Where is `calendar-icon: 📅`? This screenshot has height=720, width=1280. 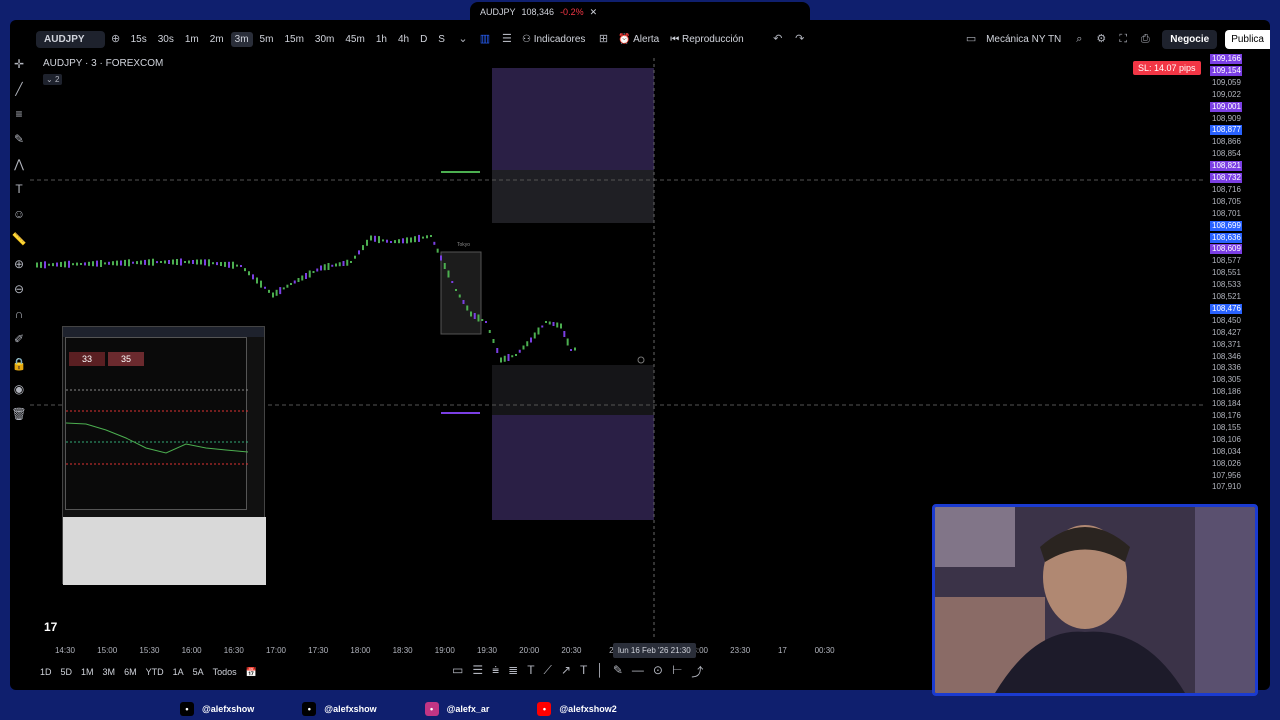
calendar-icon: 📅 is located at coordinates (251, 672).